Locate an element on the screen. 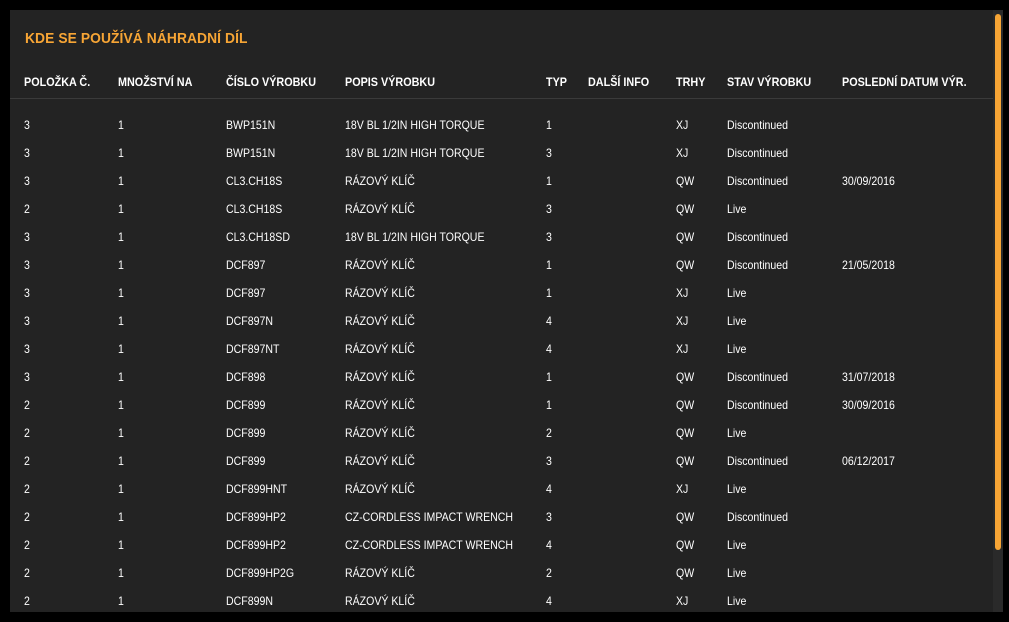  cell-last-production-date: 06/12/2017 is located at coordinates (868, 461).